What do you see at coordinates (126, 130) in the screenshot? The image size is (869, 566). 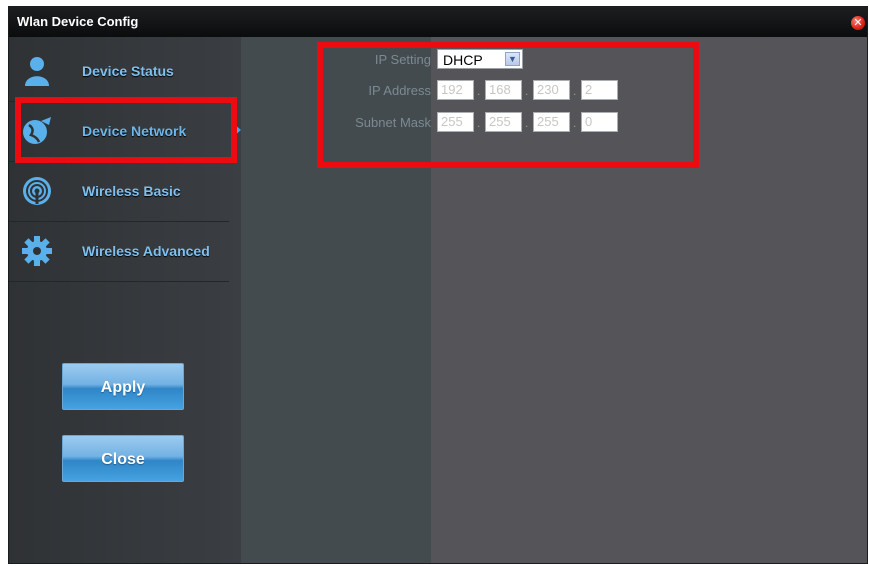 I see `highlight-box-device-network` at bounding box center [126, 130].